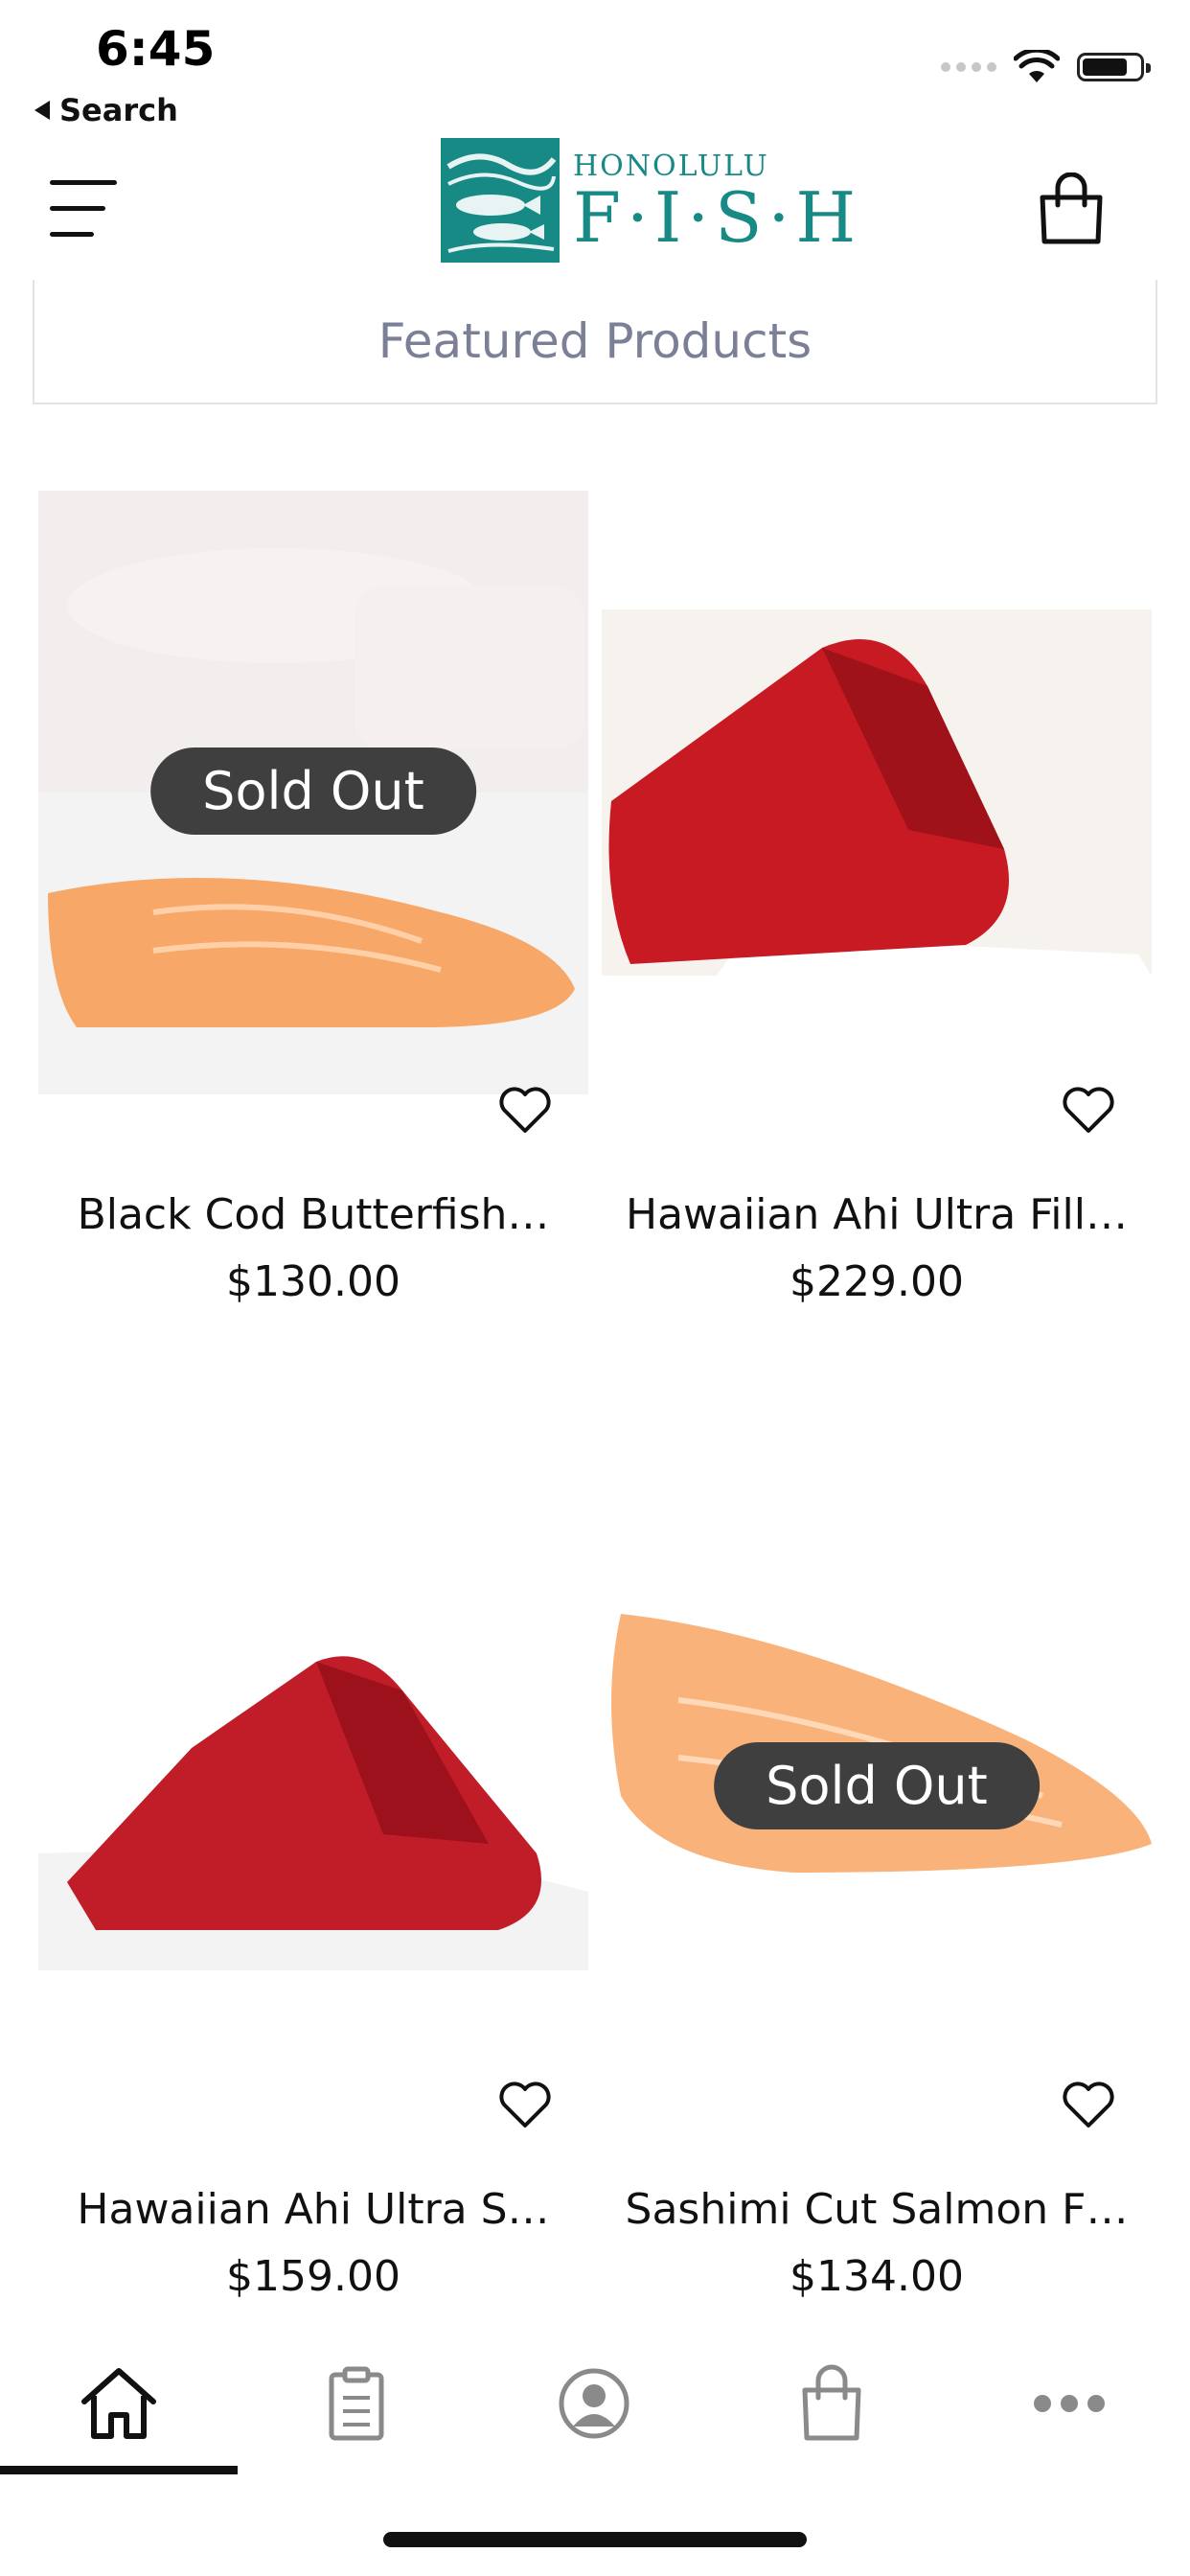  I want to click on home-icon, so click(119, 2403).